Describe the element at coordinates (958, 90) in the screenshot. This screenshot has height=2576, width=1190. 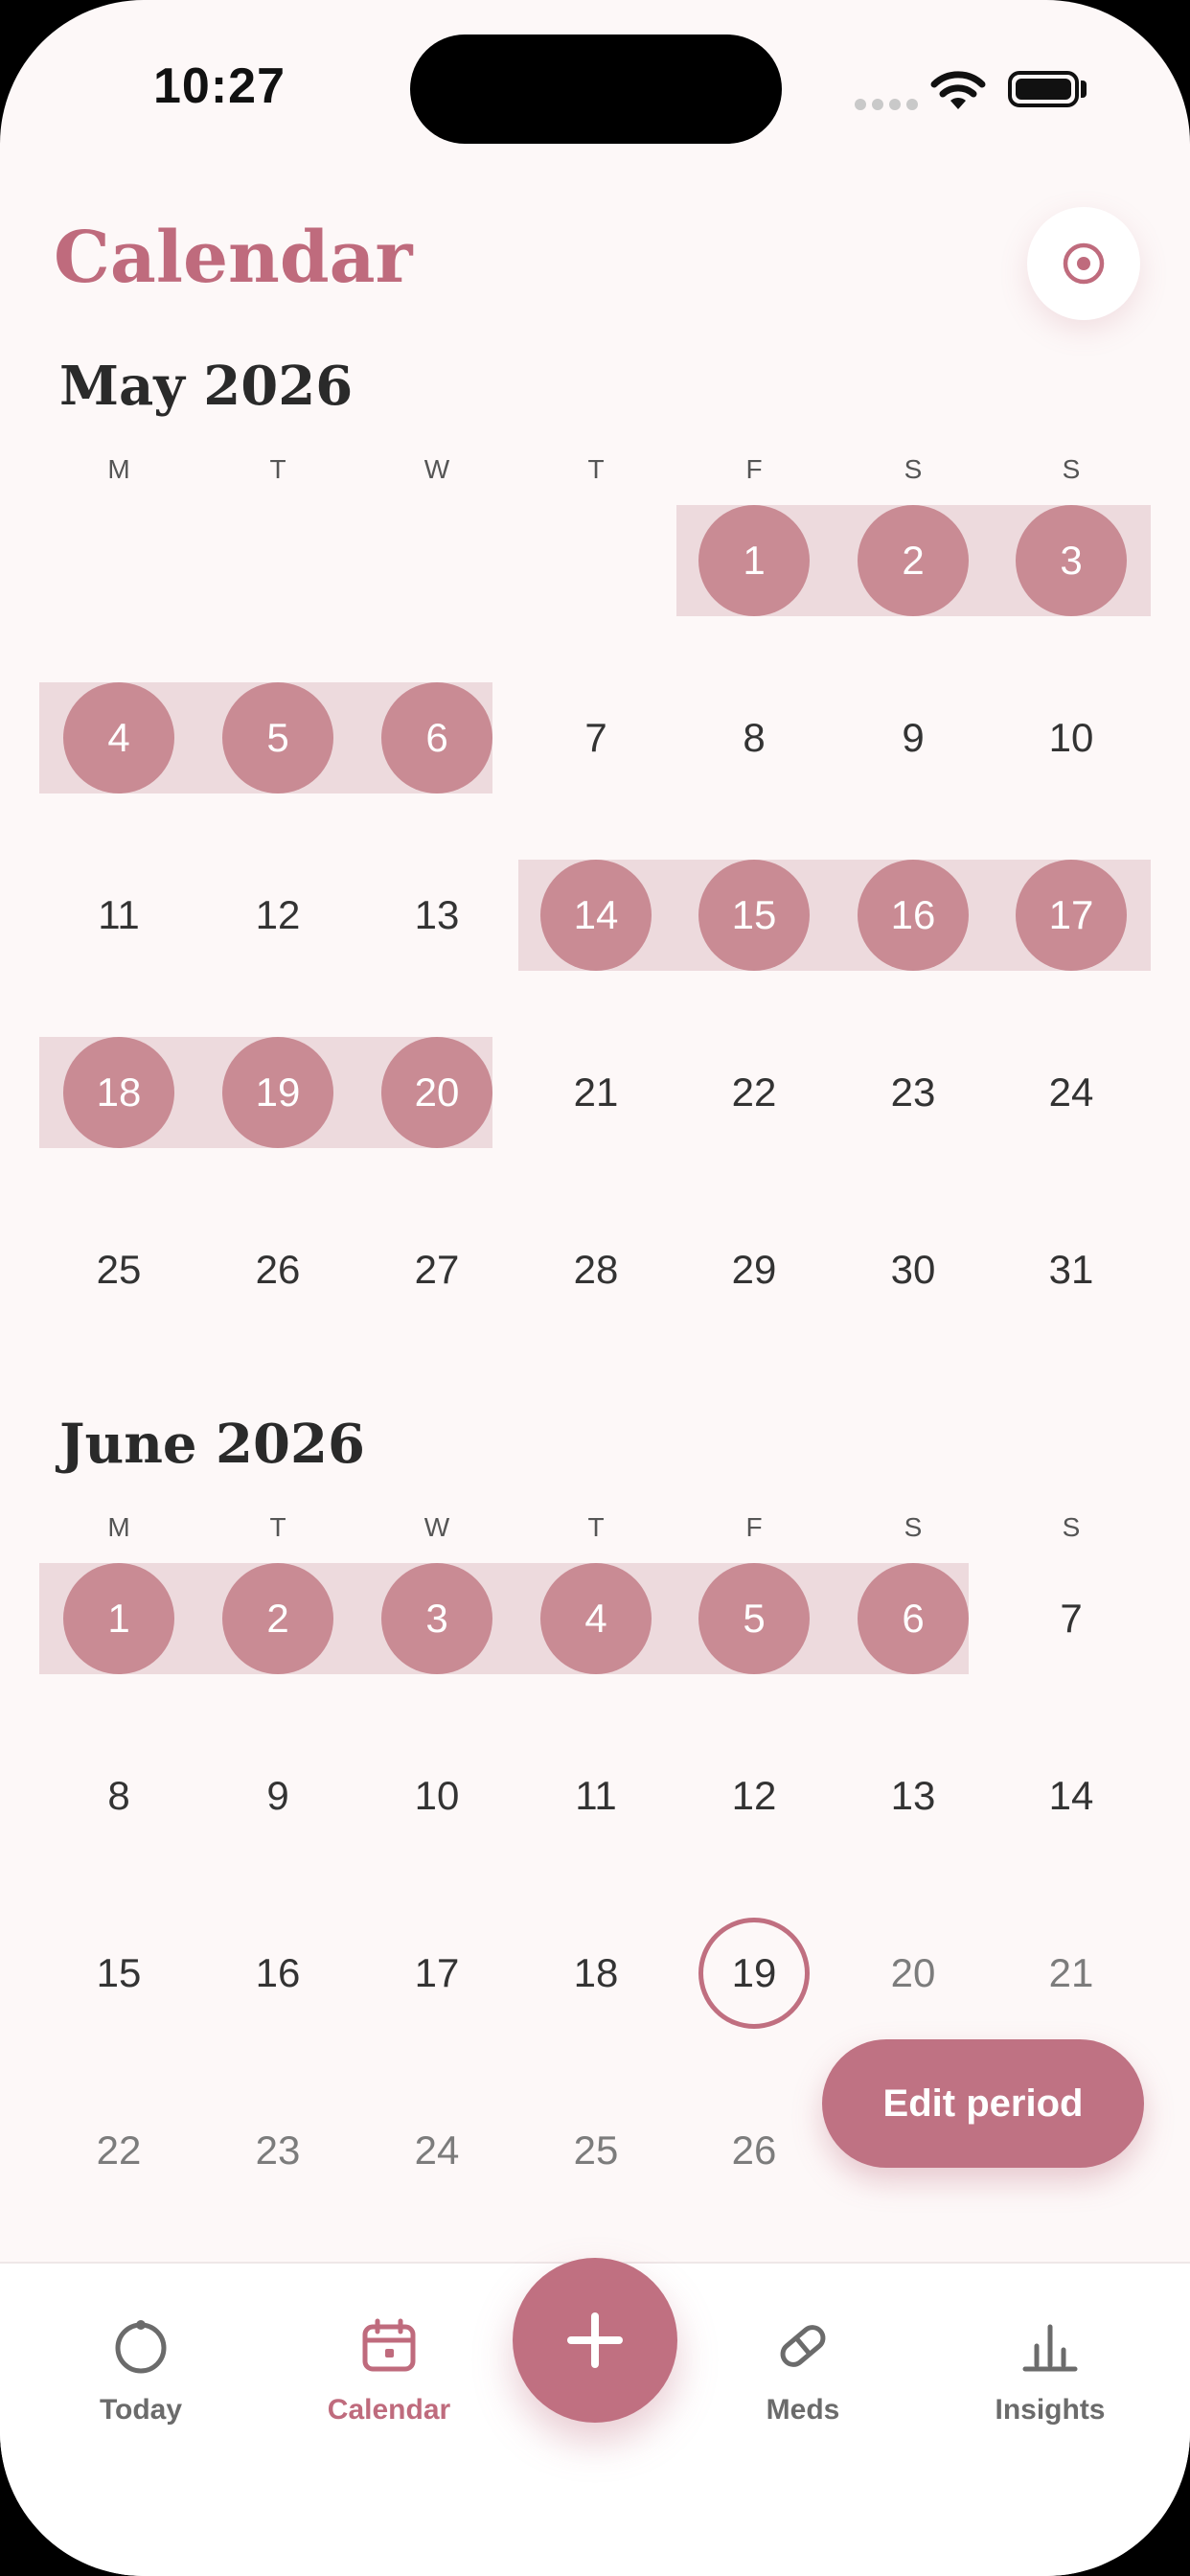
I see `wifi-icon` at that location.